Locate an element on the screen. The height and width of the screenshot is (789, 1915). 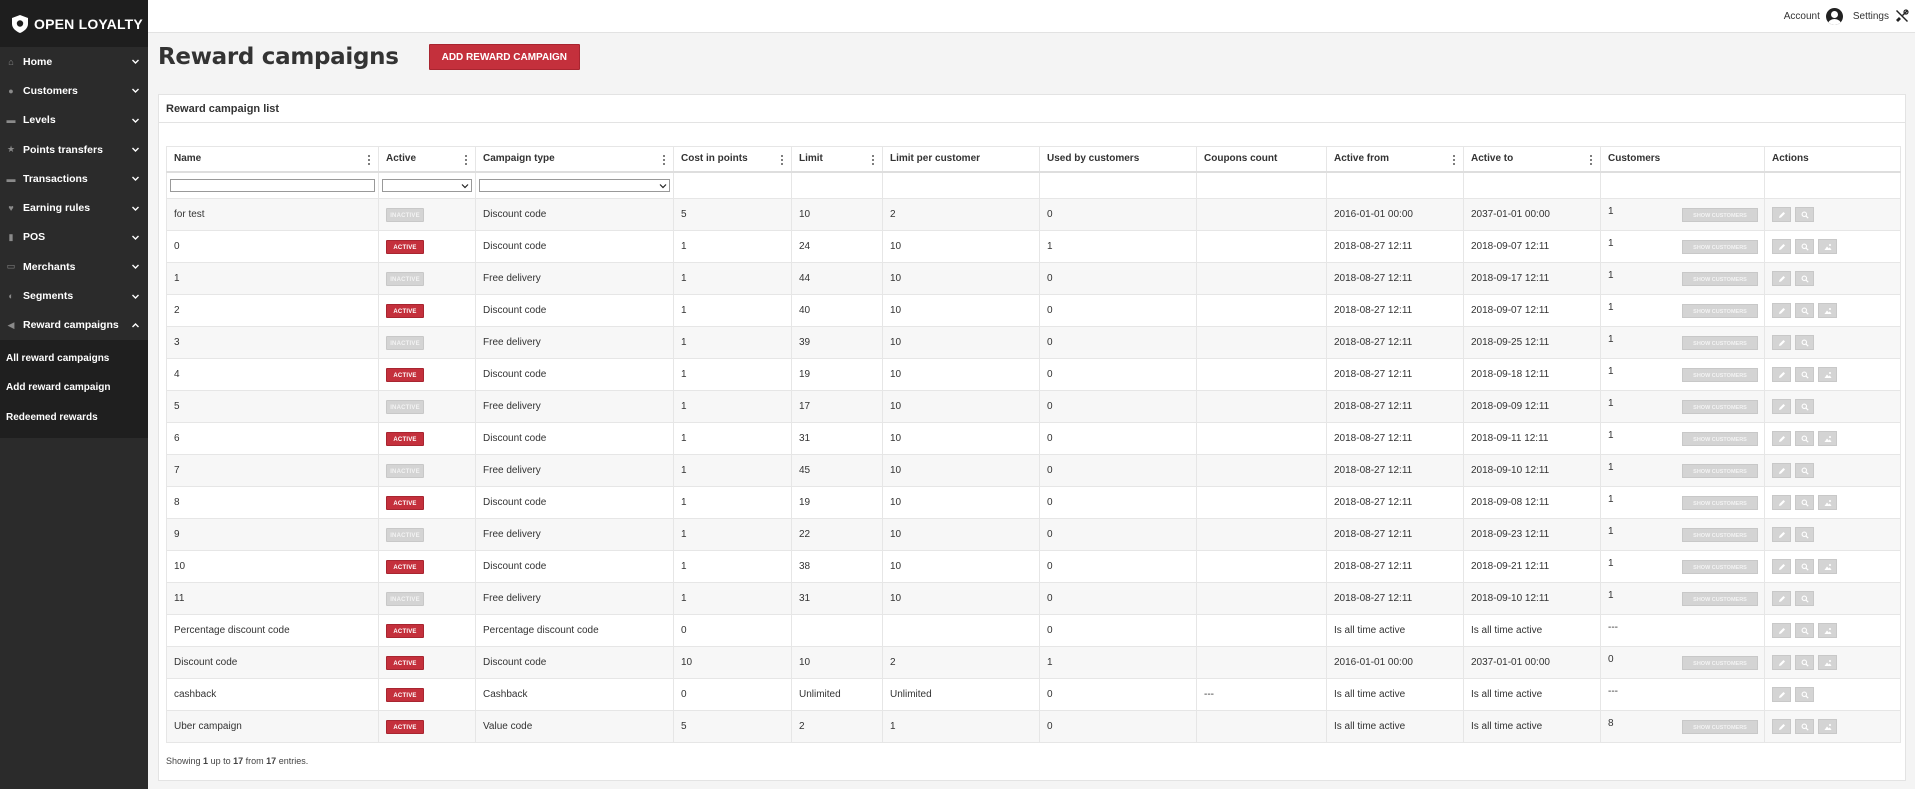
cell-from: 2018-08-27 12:11 is located at coordinates (1395, 310).